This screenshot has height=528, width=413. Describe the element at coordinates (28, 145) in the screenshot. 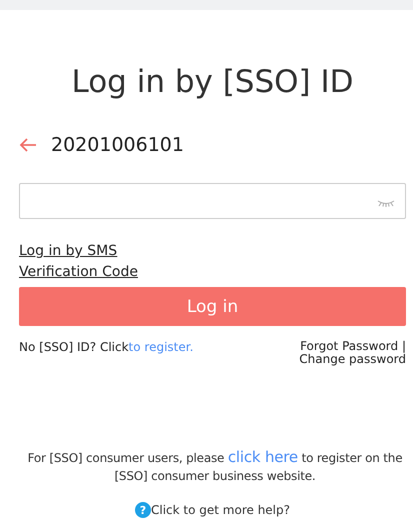

I see `back-arrow-icon` at that location.